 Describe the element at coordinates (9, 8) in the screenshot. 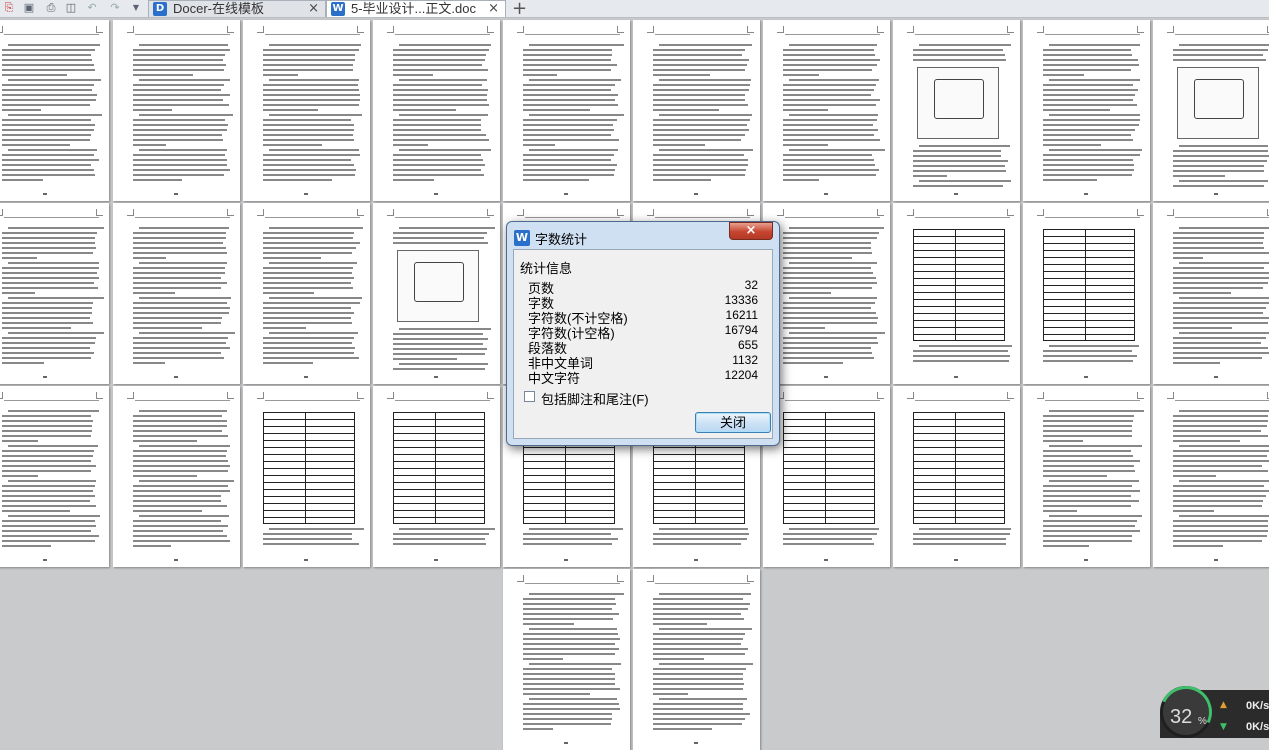

I see `pdf-export-icon: ⎘` at that location.